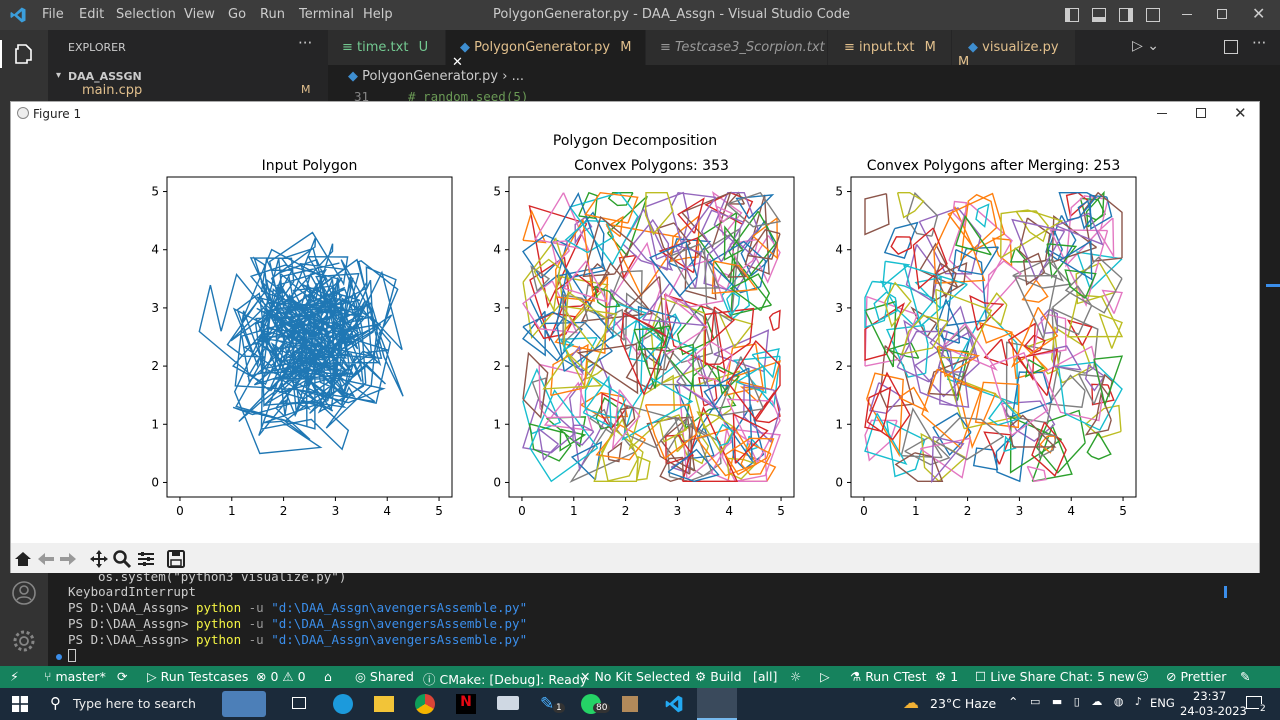  Describe the element at coordinates (630, 704) in the screenshot. I see `archive-app-icon` at that location.